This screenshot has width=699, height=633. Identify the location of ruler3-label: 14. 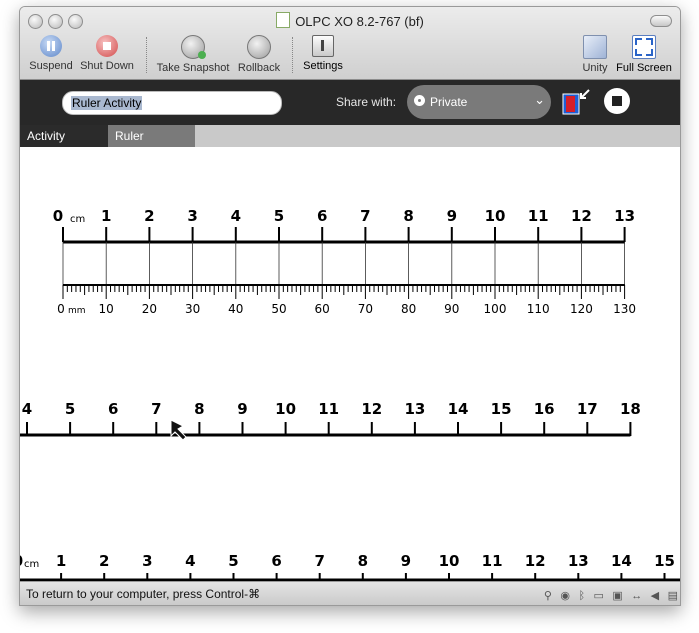
(621, 561).